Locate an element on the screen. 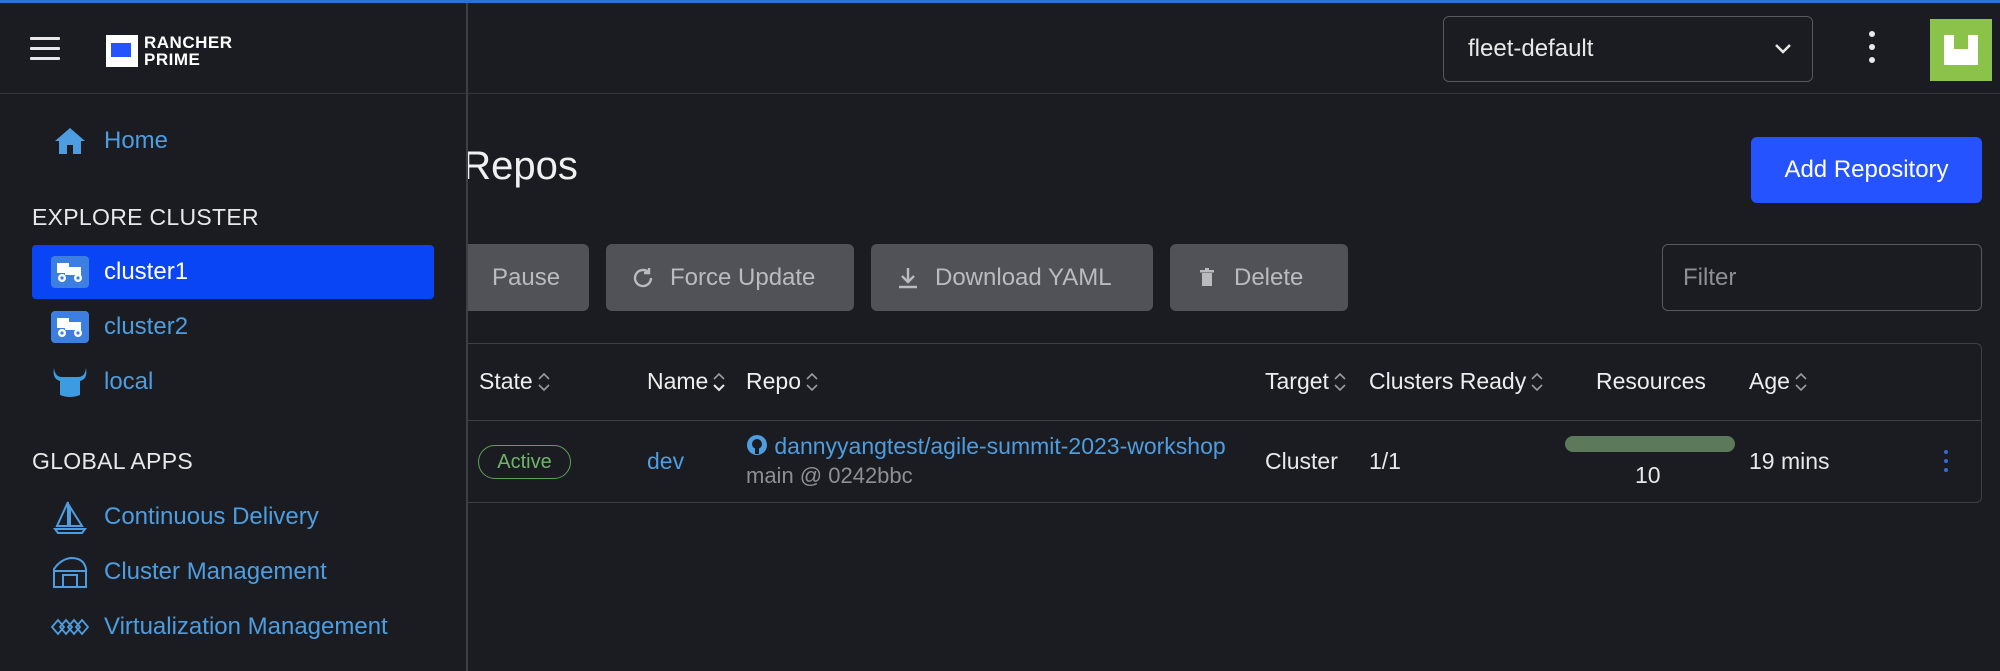  age-value: 19 mins is located at coordinates (1789, 461).